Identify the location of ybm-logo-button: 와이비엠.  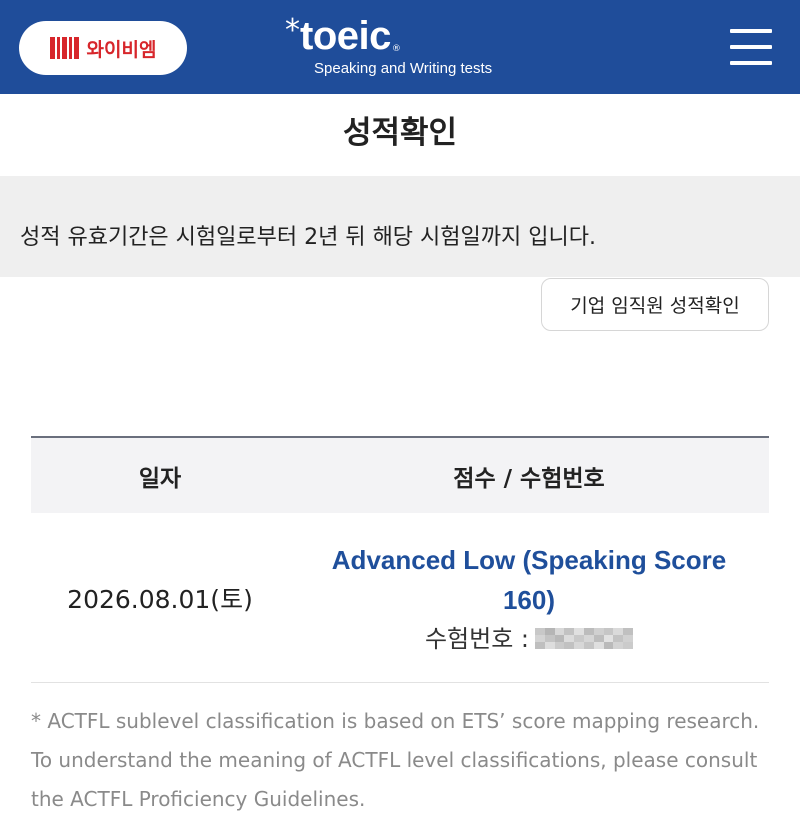
(103, 48).